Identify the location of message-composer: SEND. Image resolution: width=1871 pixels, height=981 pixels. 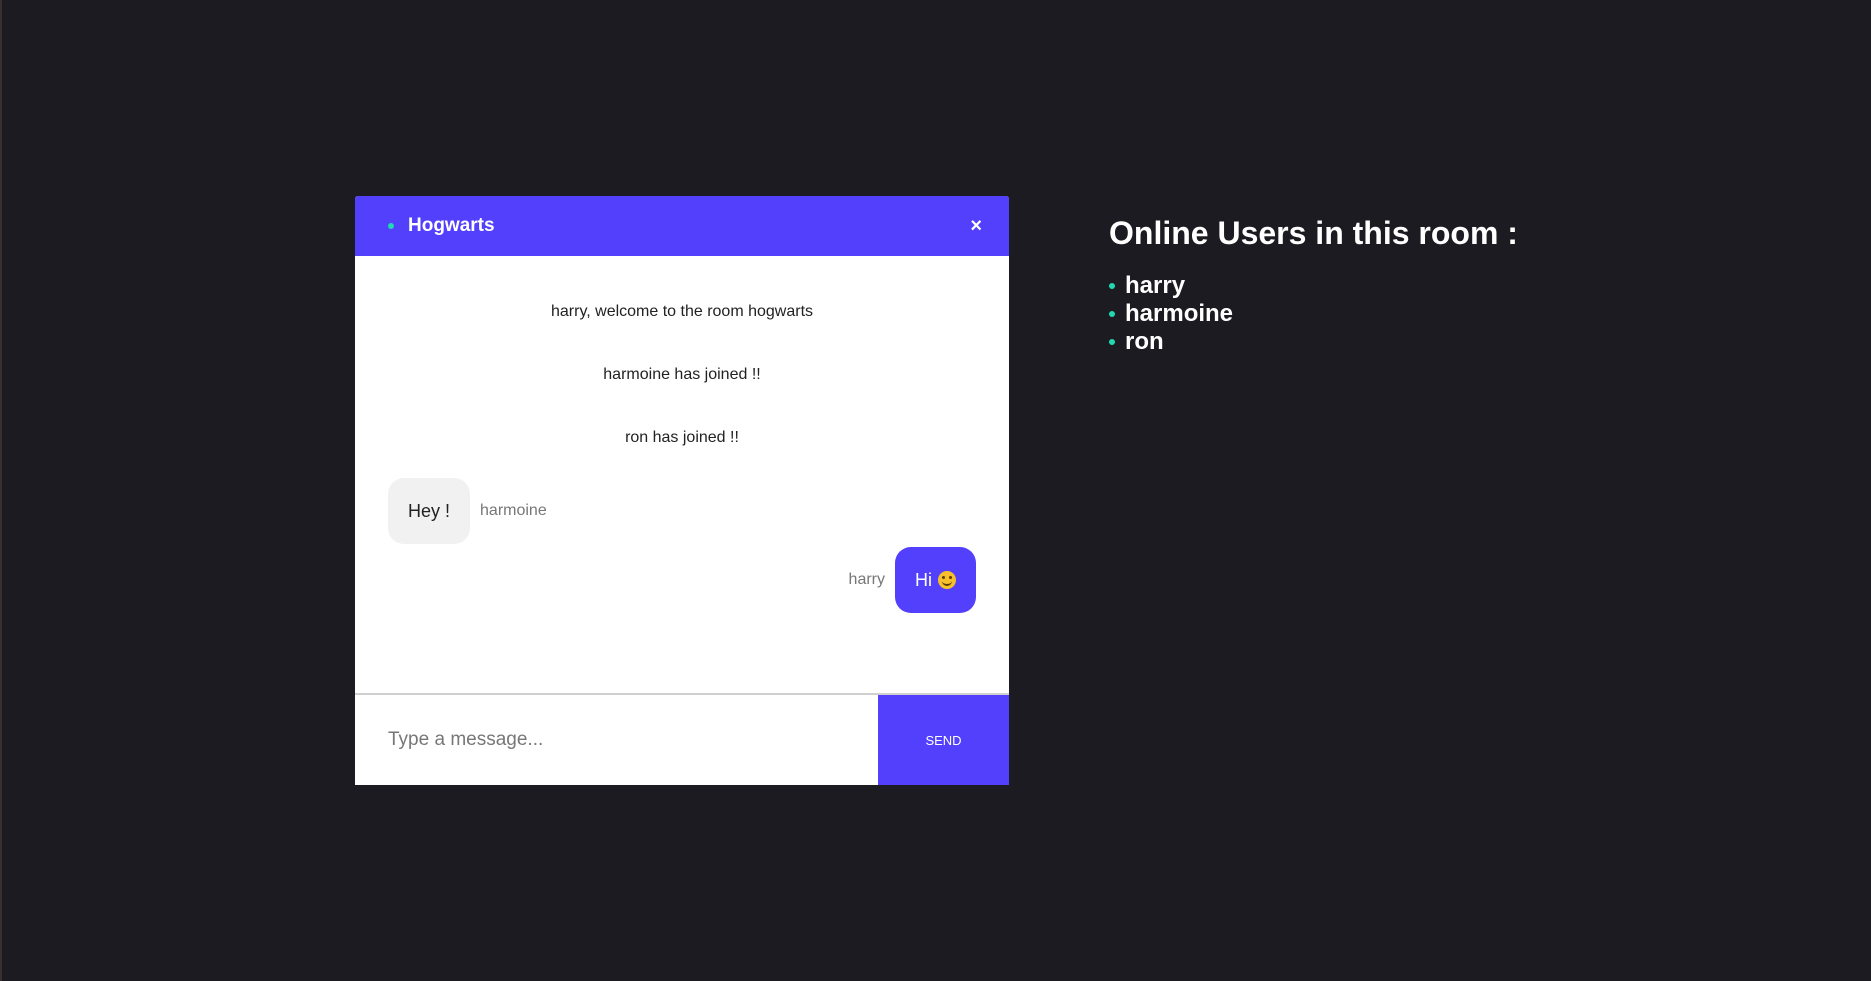
(682, 739).